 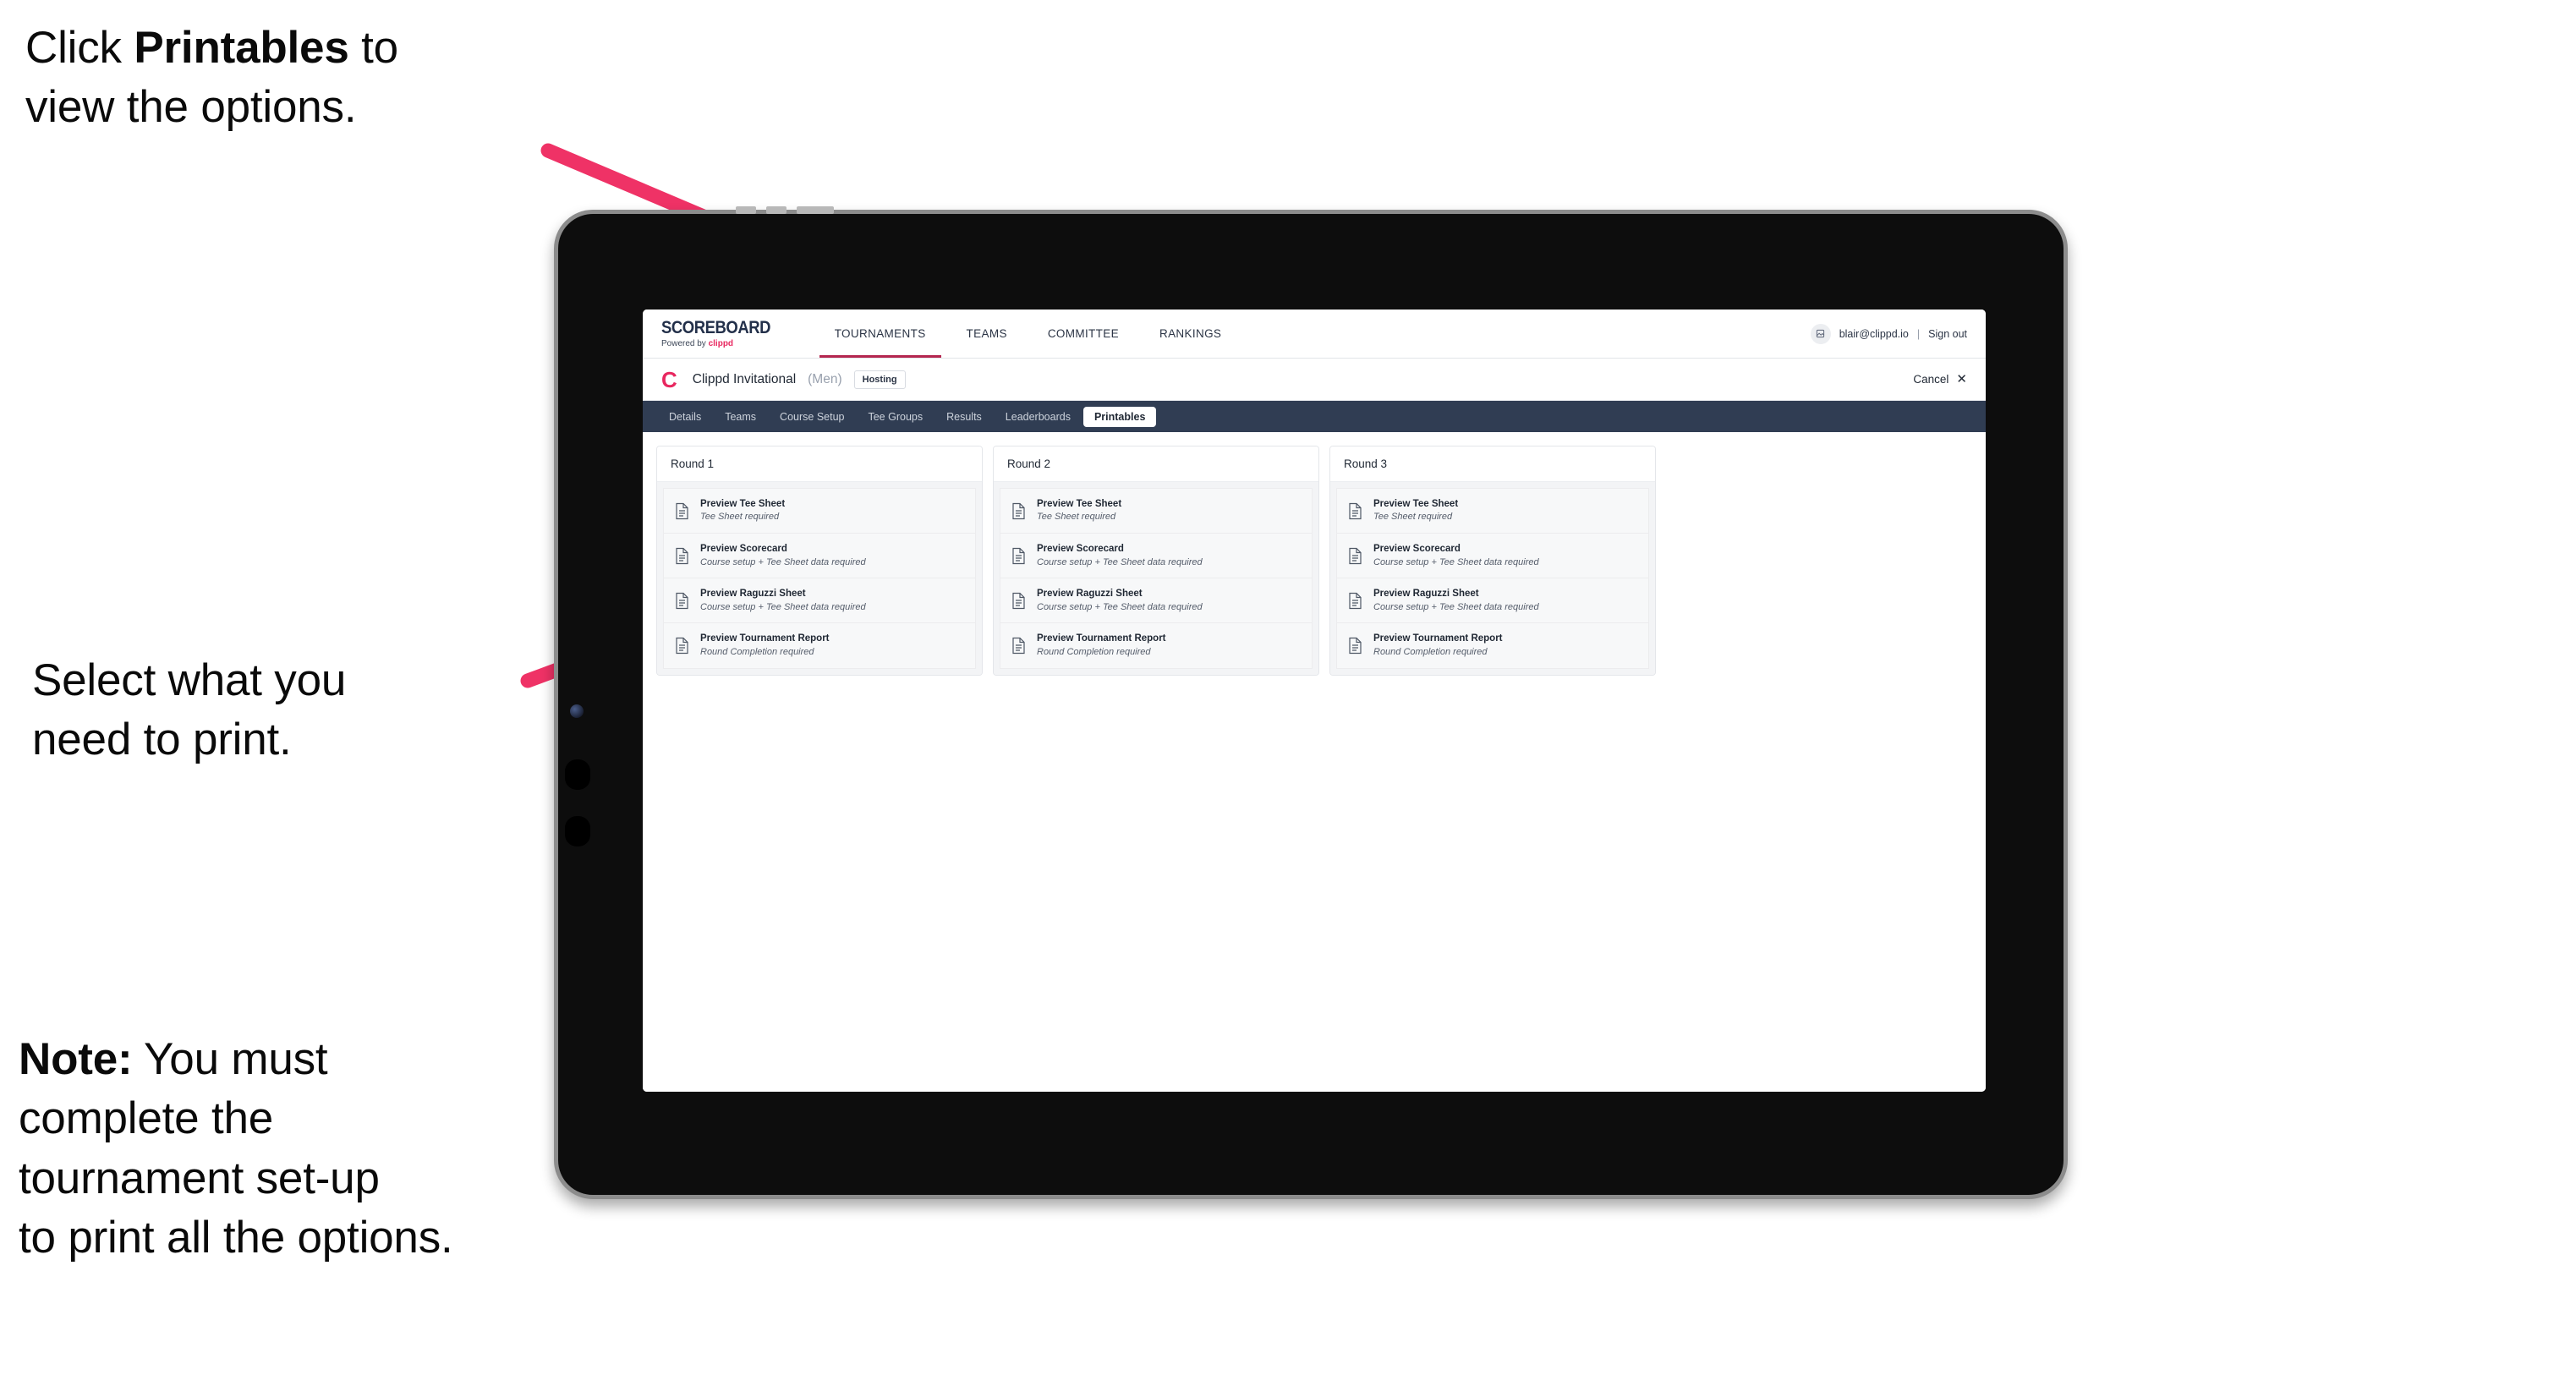 I want to click on tournament-gender: (Men), so click(x=825, y=378).